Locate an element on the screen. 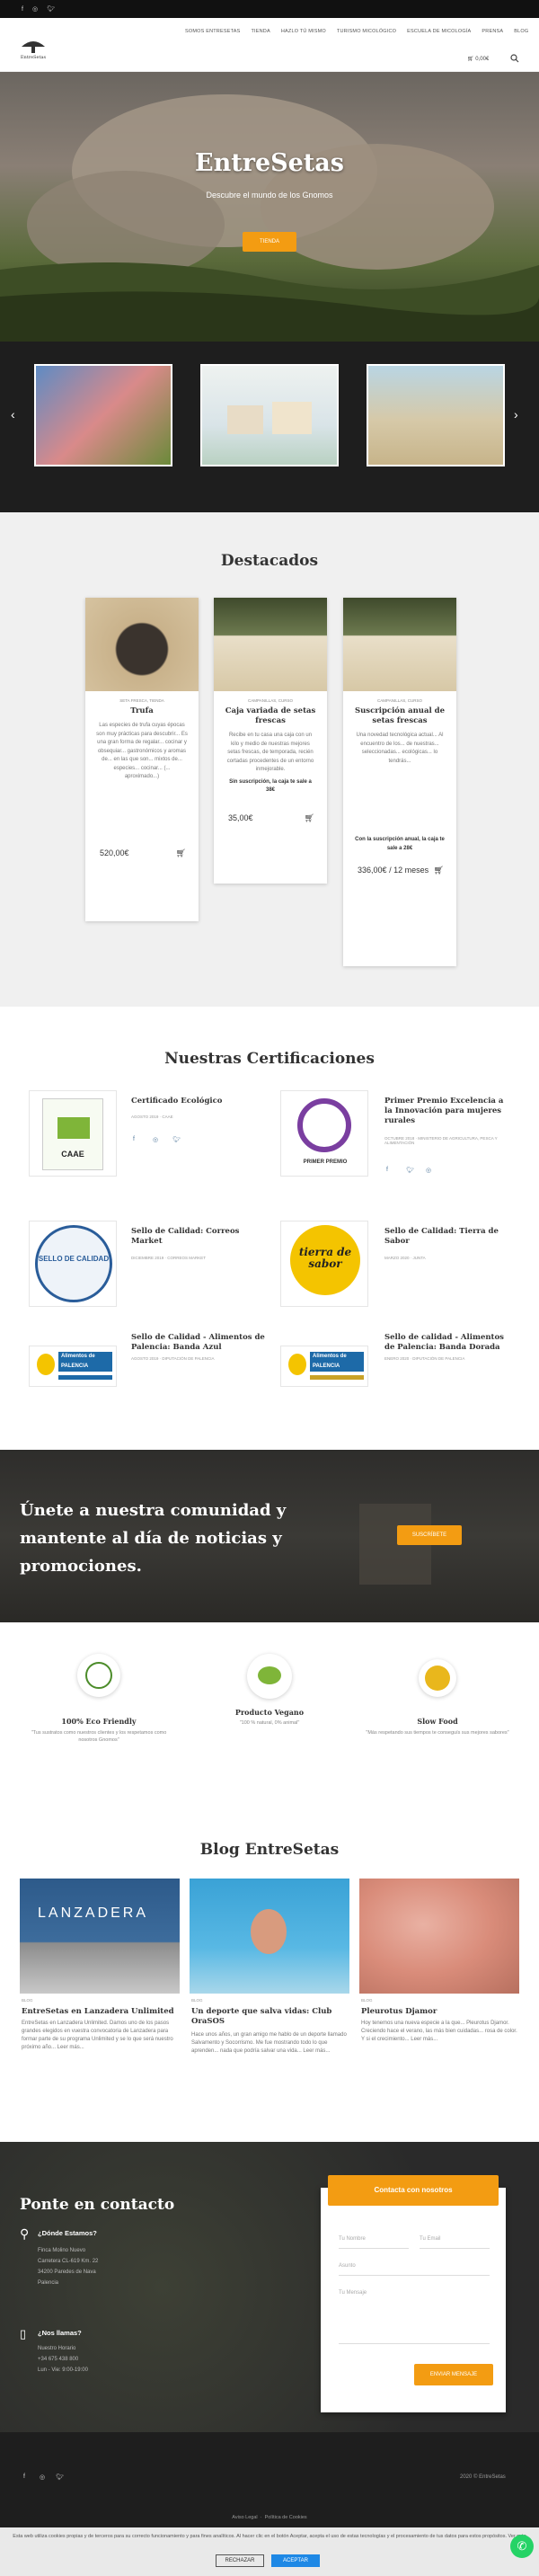 This screenshot has width=539, height=2576. palencia-logo-icon is located at coordinates (297, 1364).